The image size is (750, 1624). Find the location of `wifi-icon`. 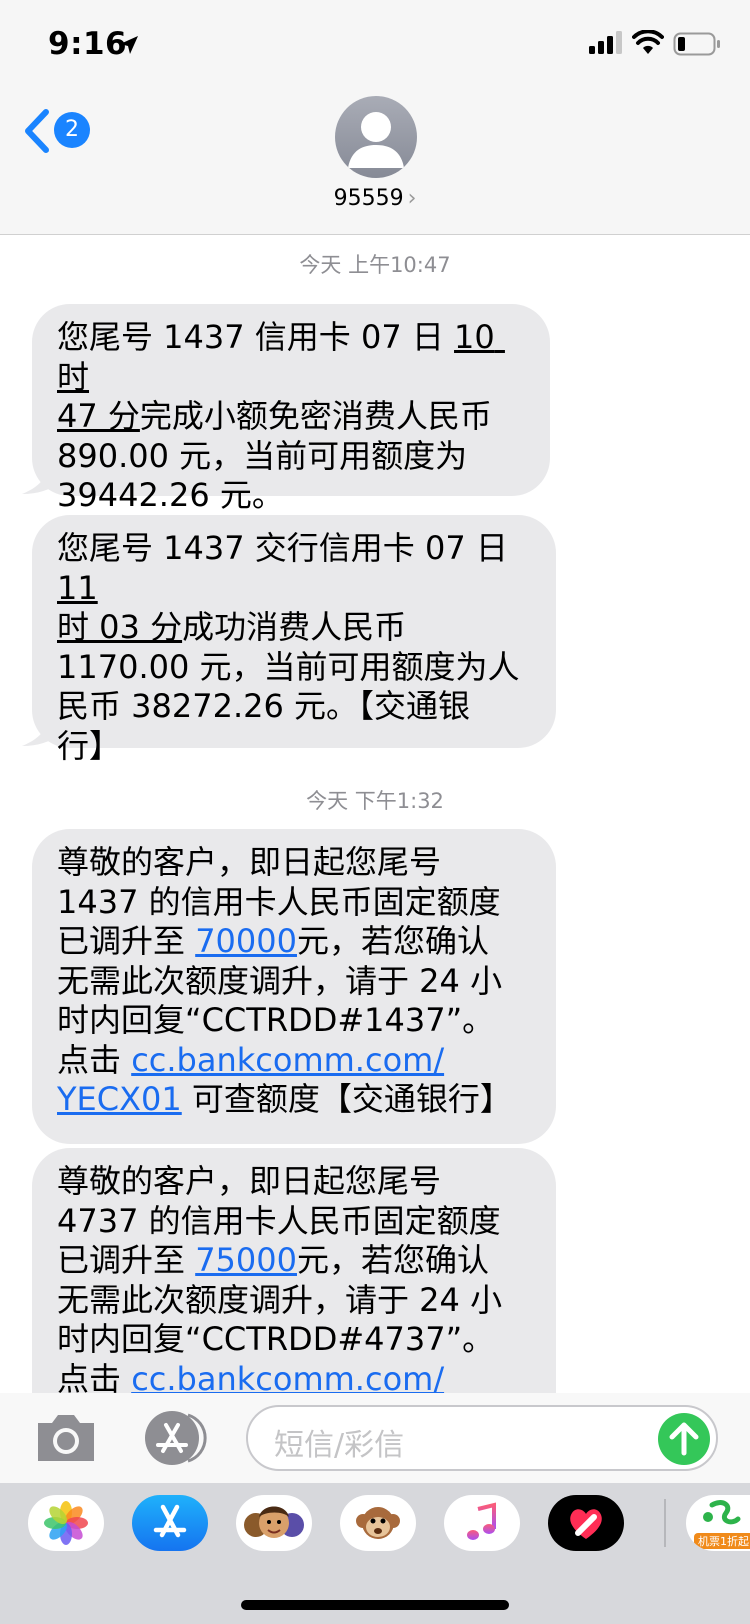

wifi-icon is located at coordinates (648, 42).